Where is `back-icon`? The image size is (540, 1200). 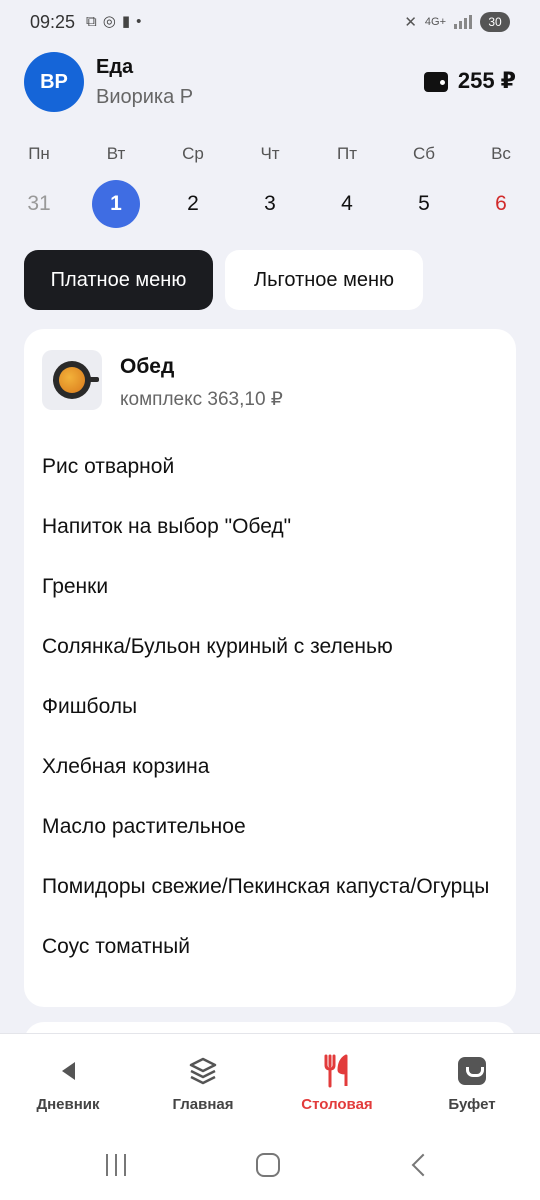
back-icon is located at coordinates (421, 1165).